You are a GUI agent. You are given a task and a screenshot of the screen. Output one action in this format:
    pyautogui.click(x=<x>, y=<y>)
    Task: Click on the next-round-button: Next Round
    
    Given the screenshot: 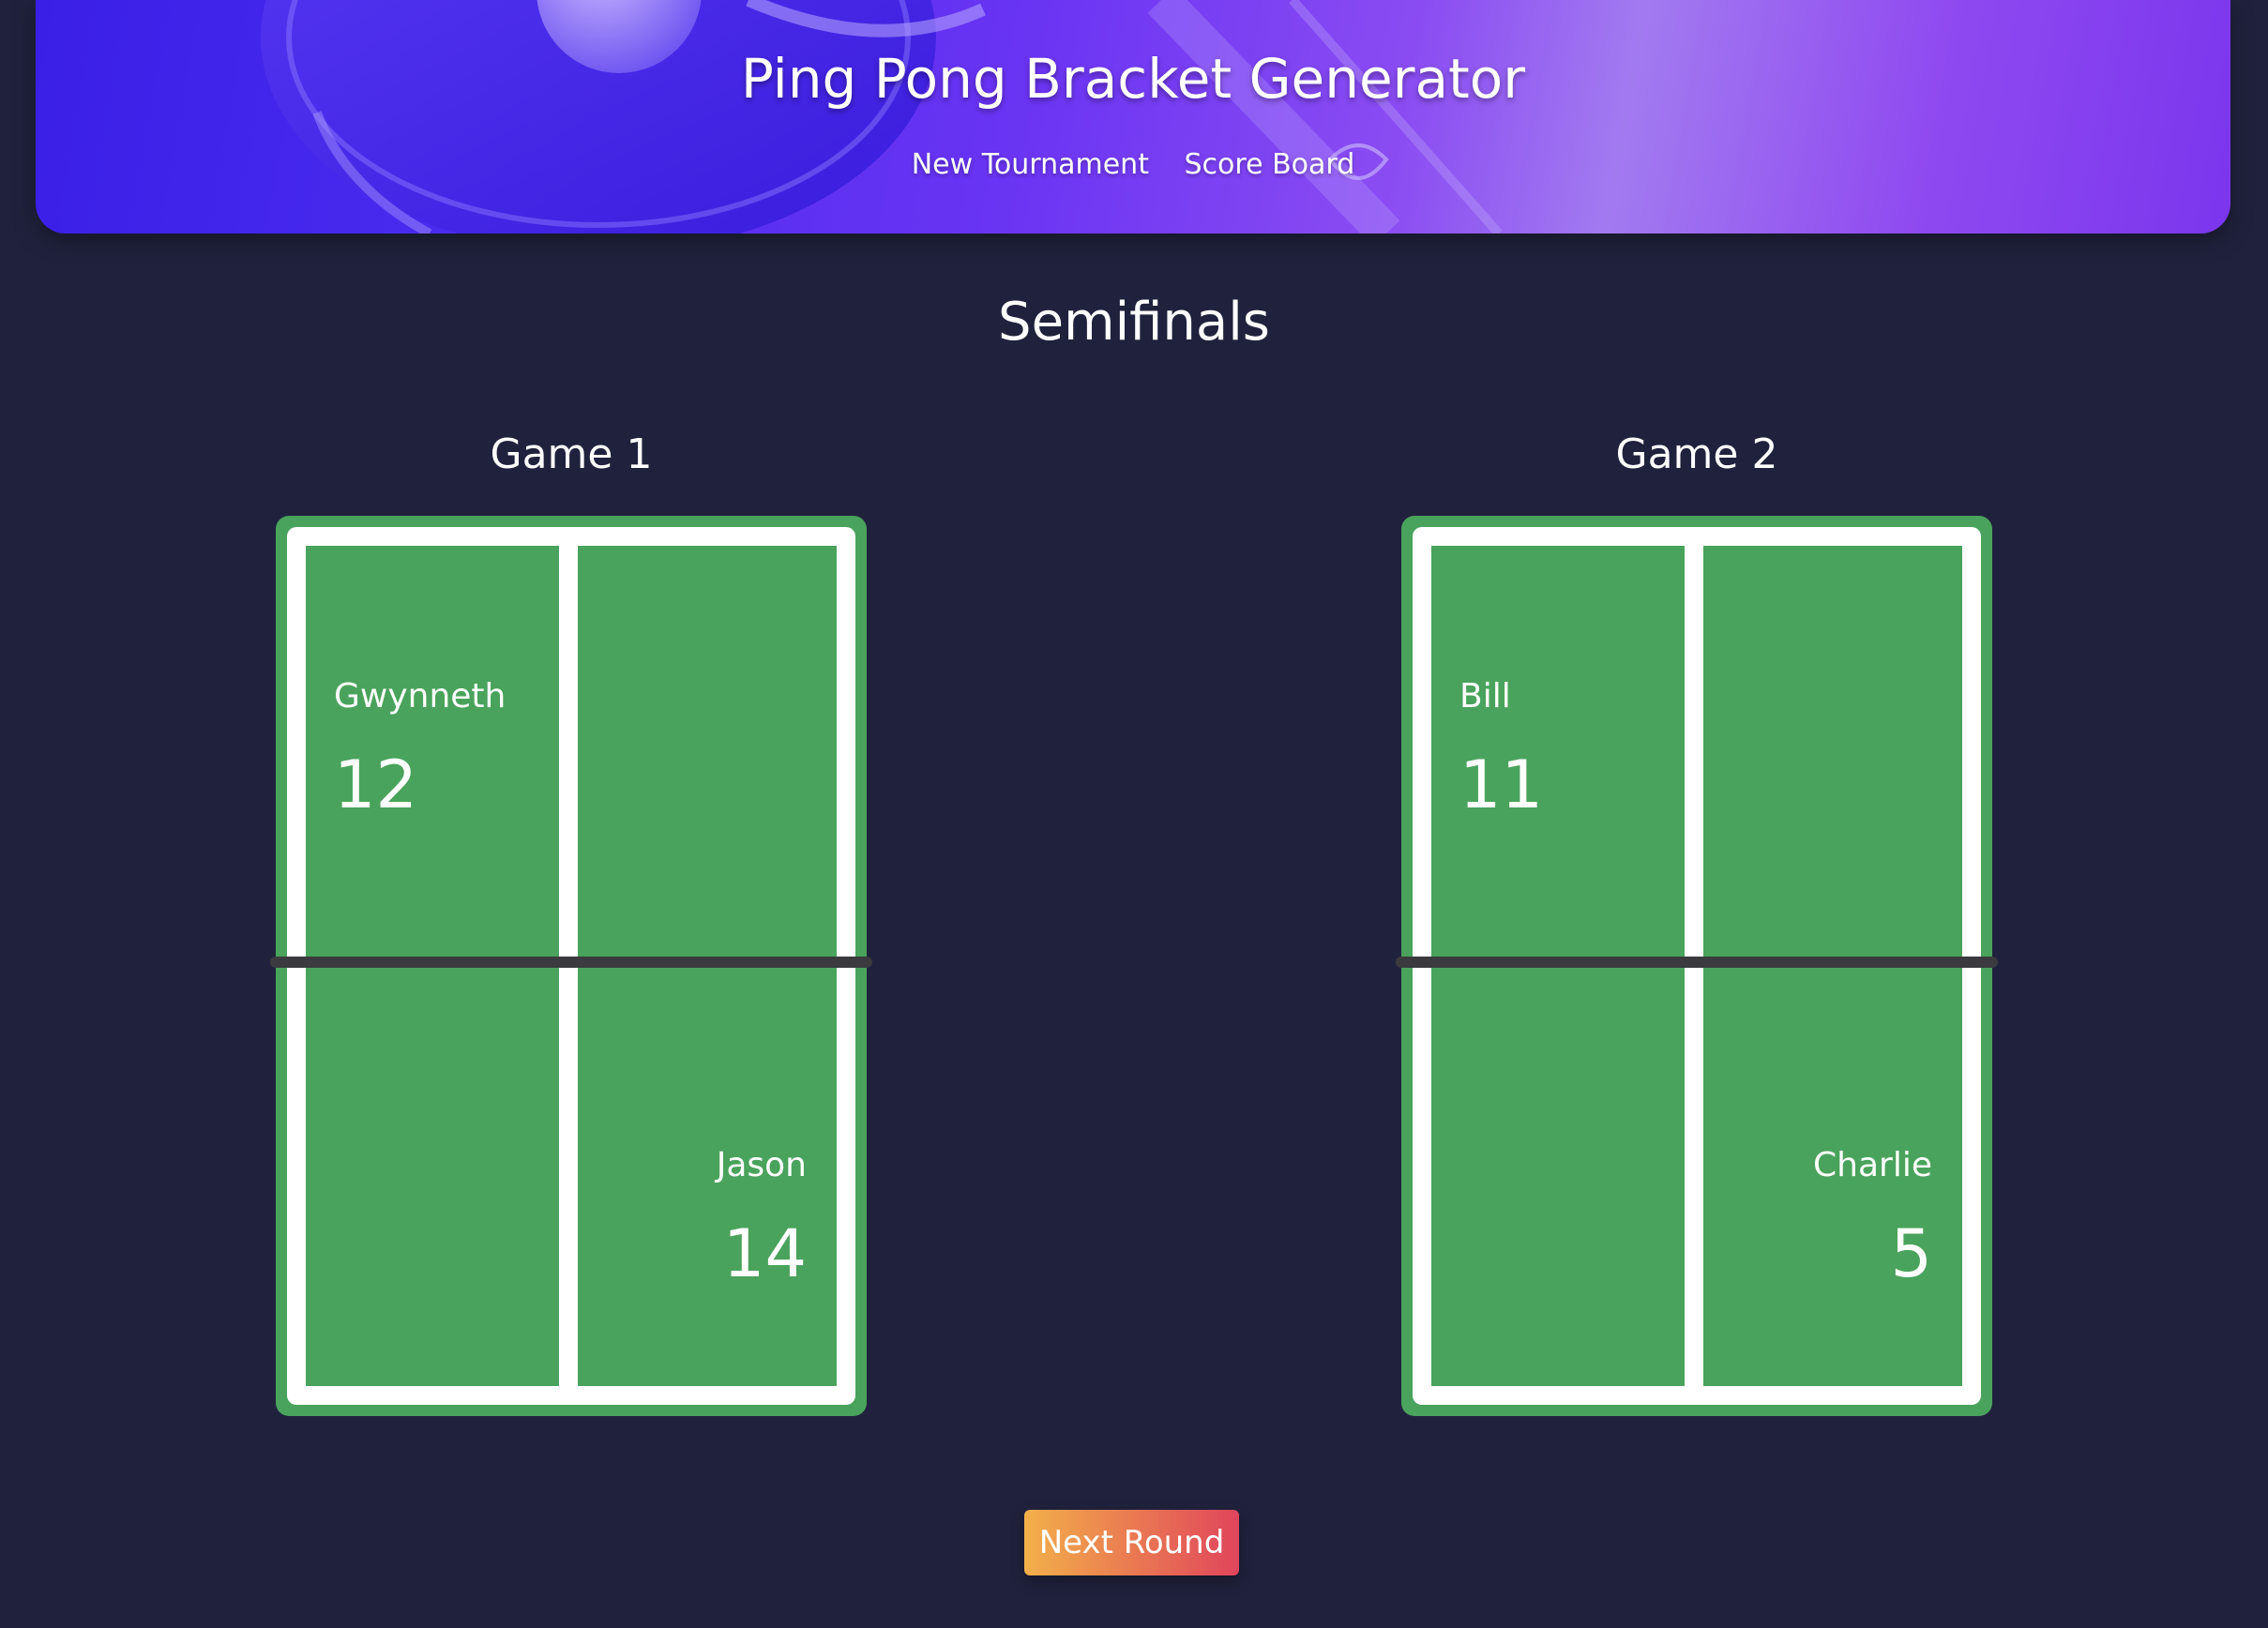 What is the action you would take?
    pyautogui.click(x=1131, y=1542)
    